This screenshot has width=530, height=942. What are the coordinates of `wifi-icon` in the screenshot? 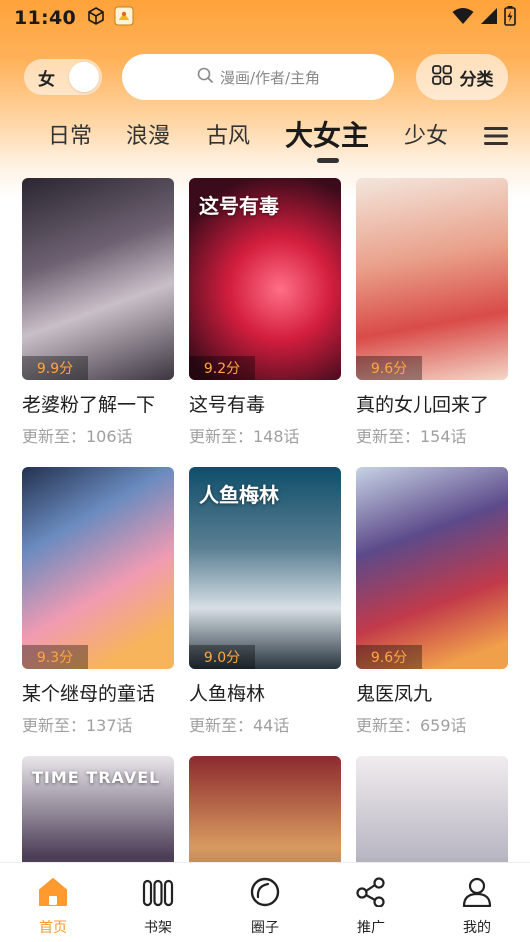 It's located at (463, 18).